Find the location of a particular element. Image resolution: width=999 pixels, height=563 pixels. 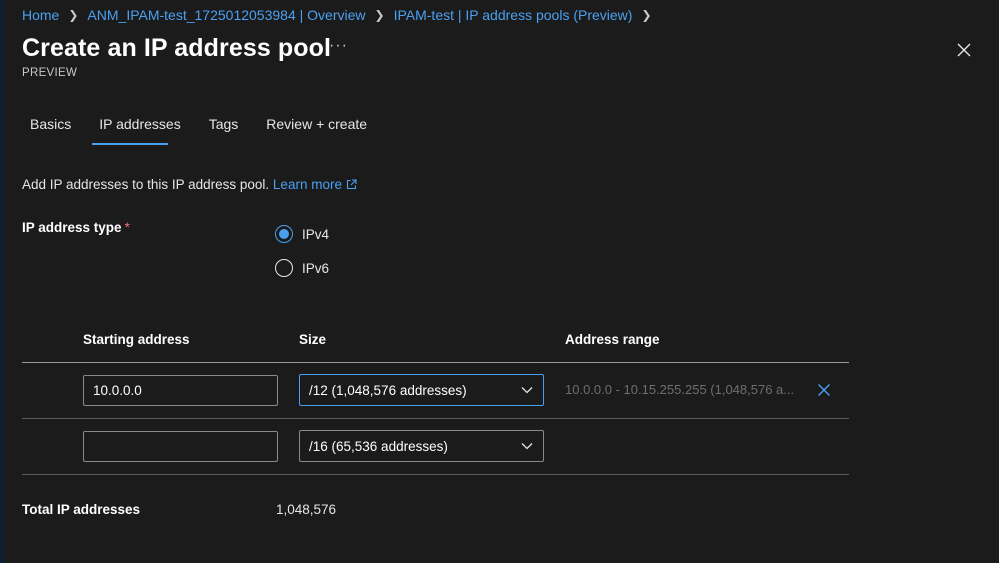

breadcrumb-ipam-overview: ANM_IPAM-test_1725012053984 | Overview is located at coordinates (226, 15).